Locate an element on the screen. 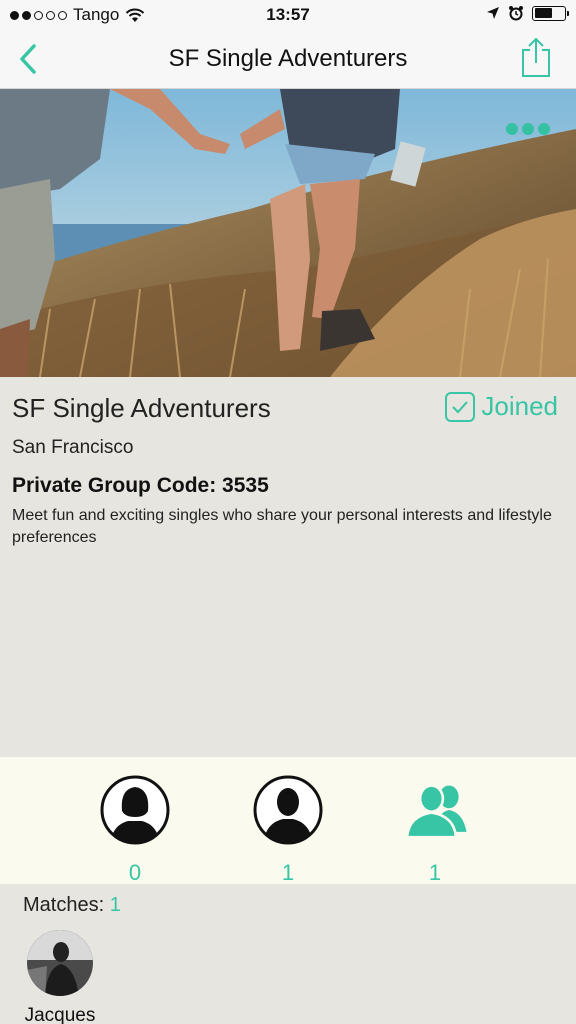  female-count: 0 is located at coordinates (135, 872).